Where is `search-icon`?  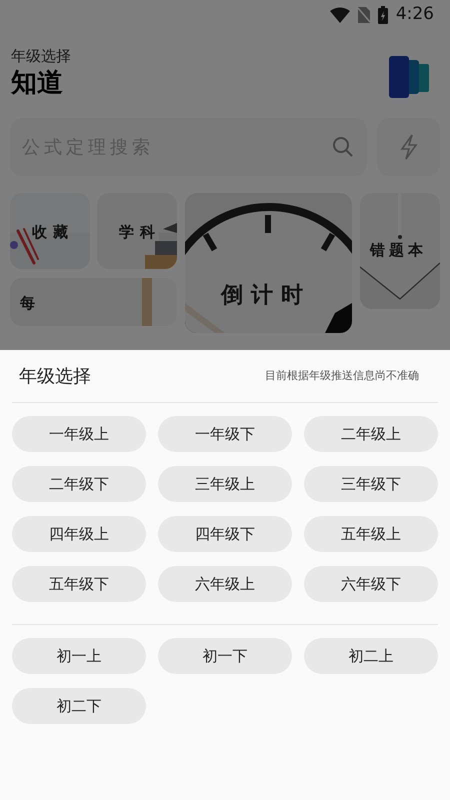
search-icon is located at coordinates (343, 147).